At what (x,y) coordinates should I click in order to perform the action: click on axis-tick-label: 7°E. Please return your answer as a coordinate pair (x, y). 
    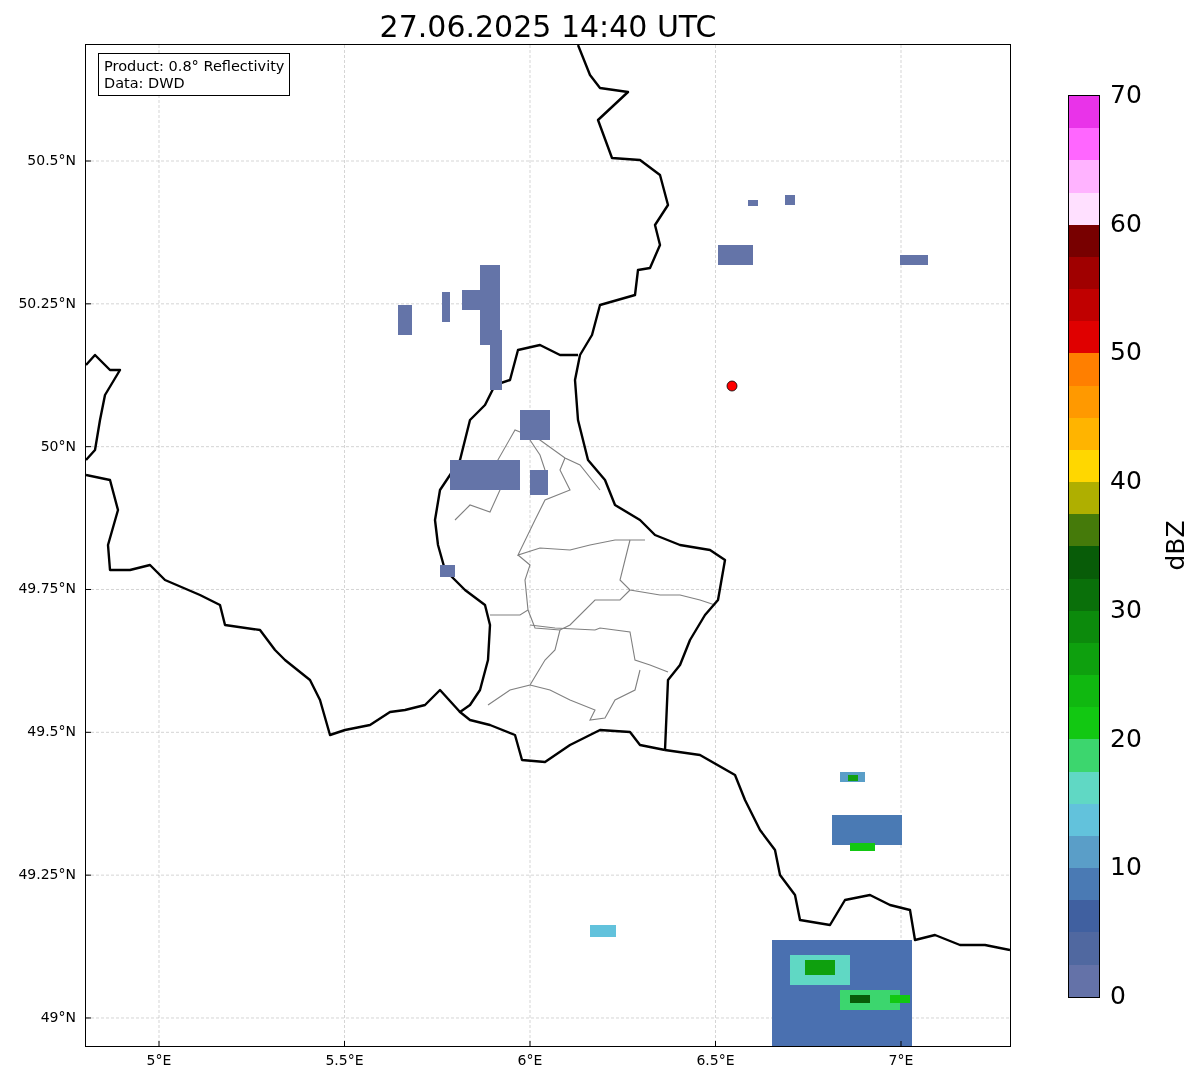
    Looking at the image, I should click on (901, 1060).